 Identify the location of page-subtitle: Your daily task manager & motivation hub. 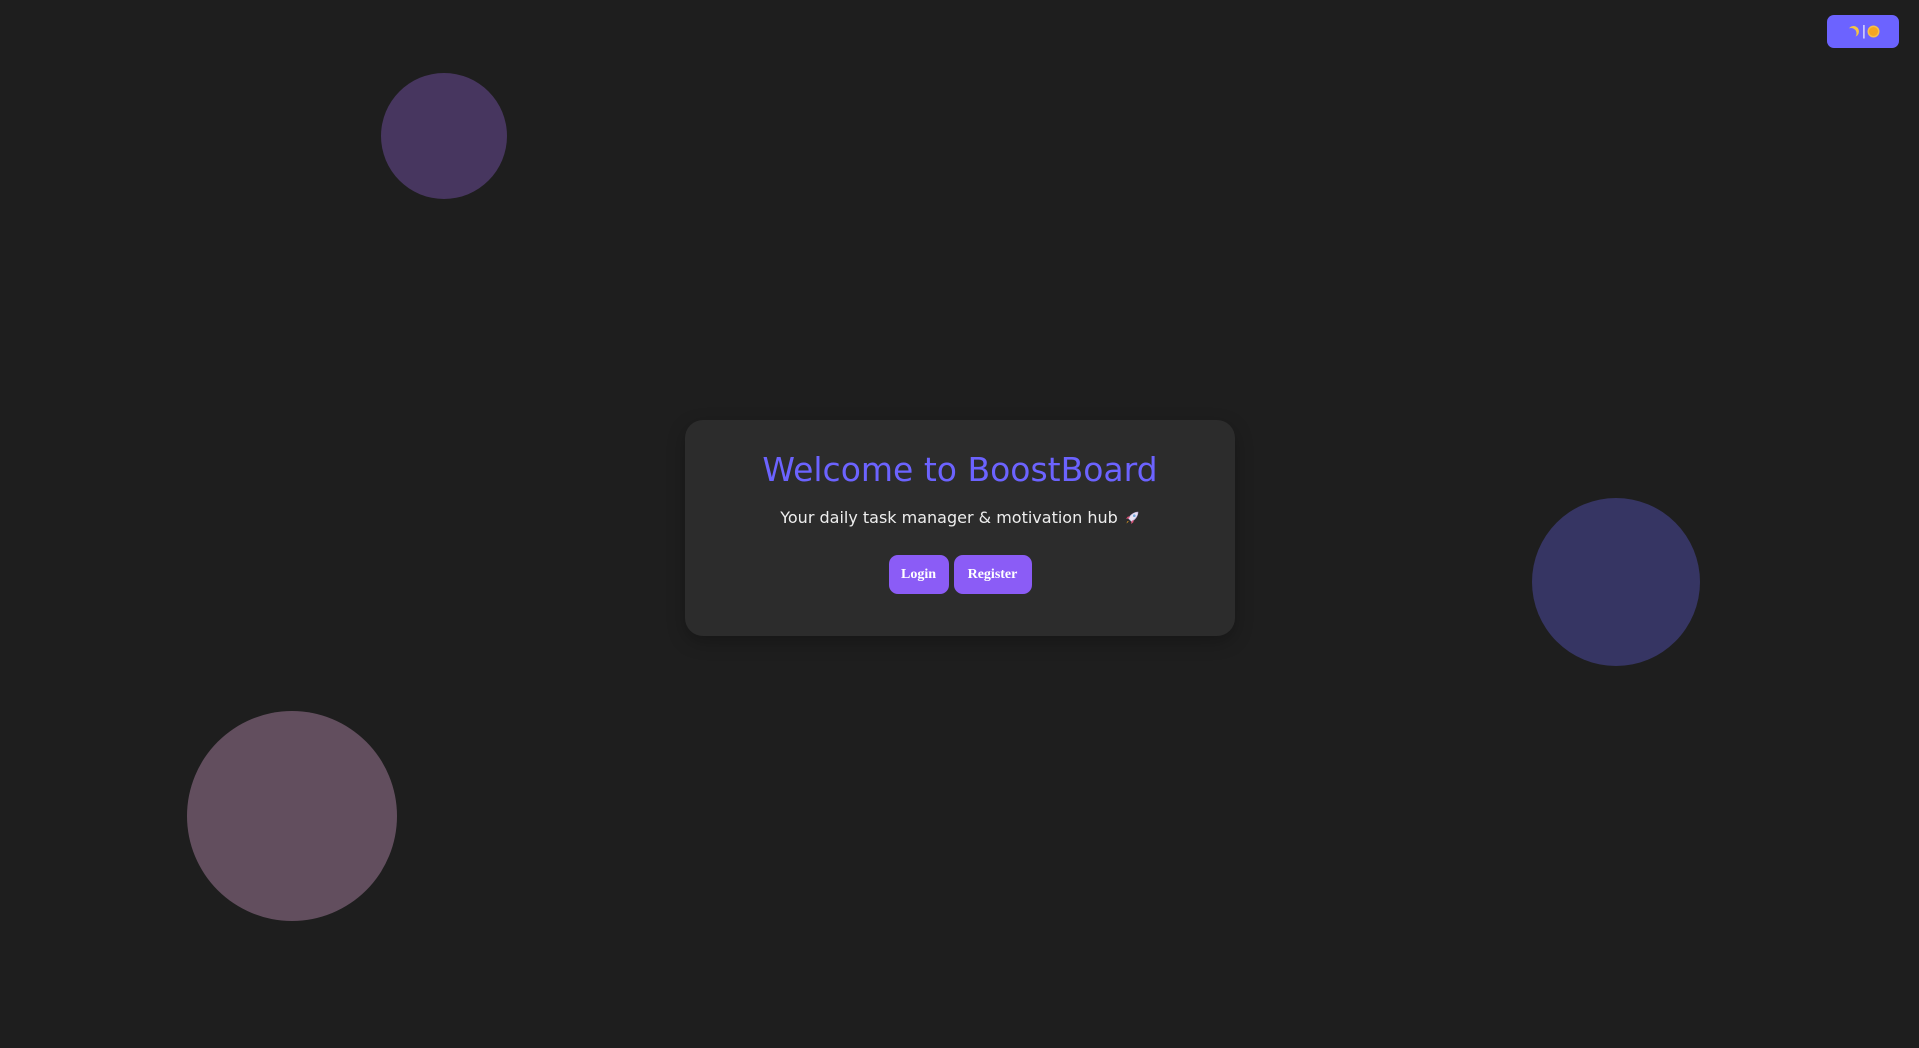
(960, 517).